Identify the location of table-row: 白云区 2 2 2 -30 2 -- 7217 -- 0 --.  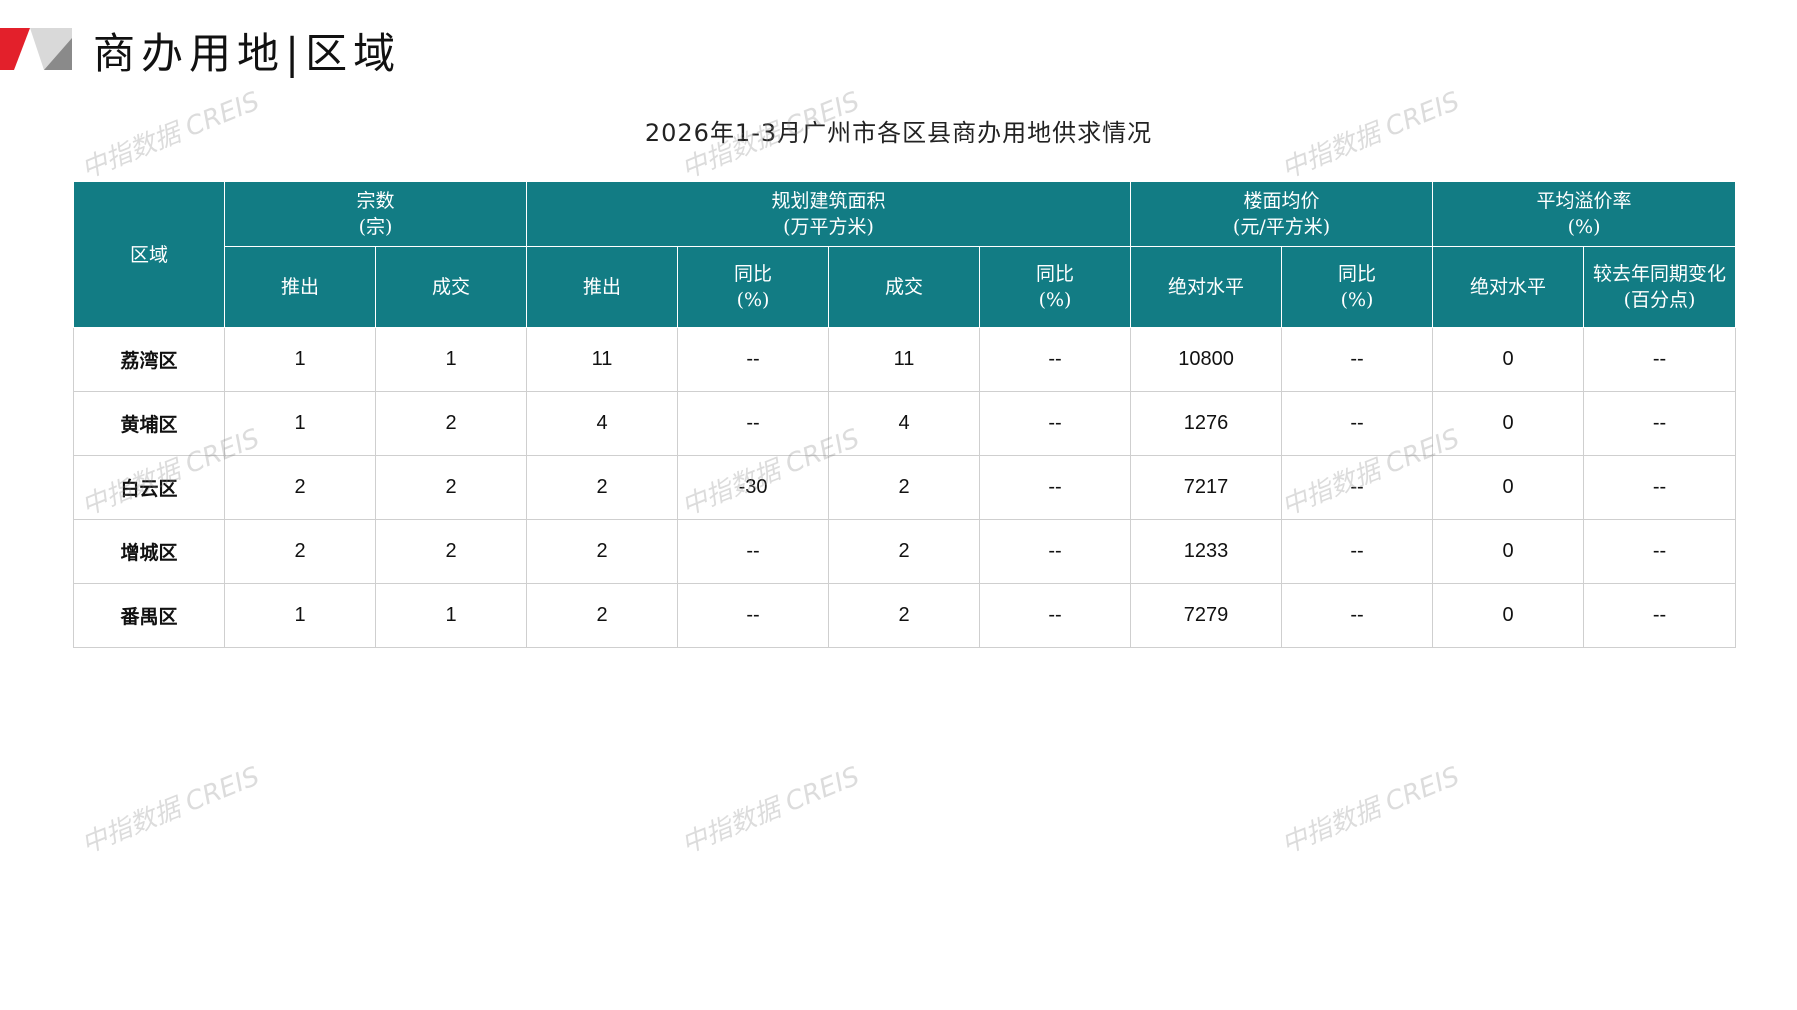
(905, 487).